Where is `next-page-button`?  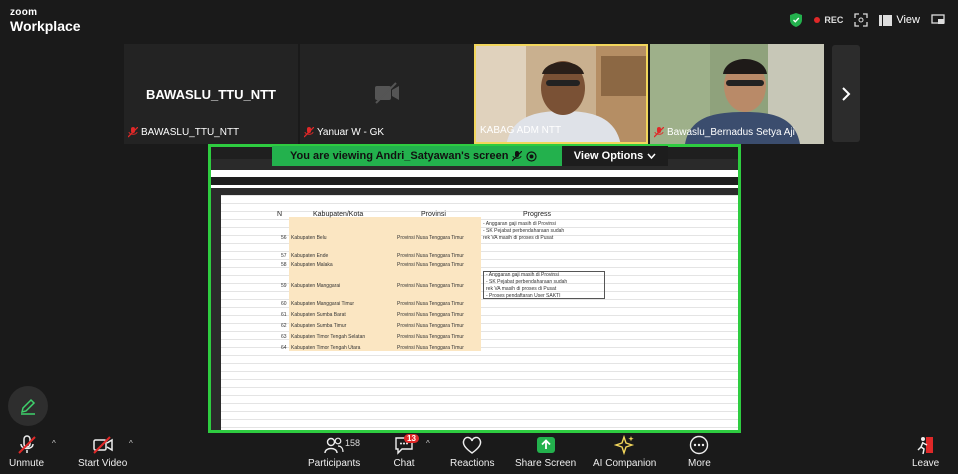 next-page-button is located at coordinates (846, 93).